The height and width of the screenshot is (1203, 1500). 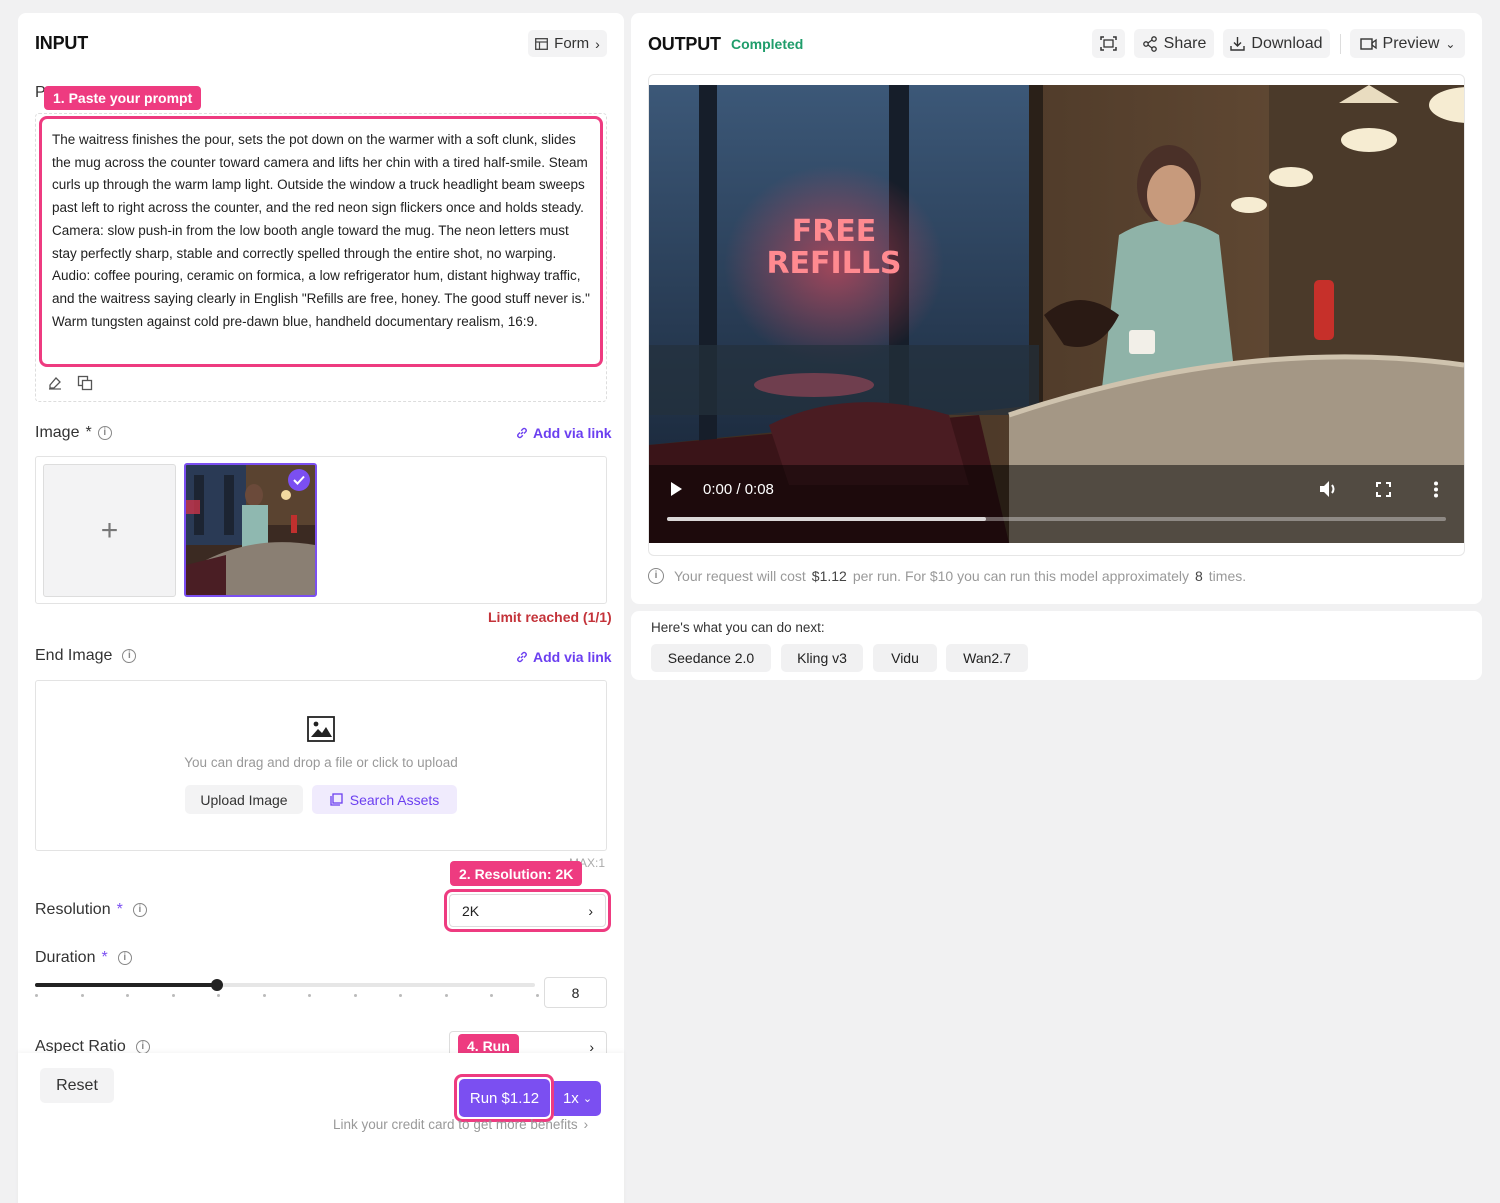 What do you see at coordinates (336, 799) in the screenshot?
I see `assets-icon` at bounding box center [336, 799].